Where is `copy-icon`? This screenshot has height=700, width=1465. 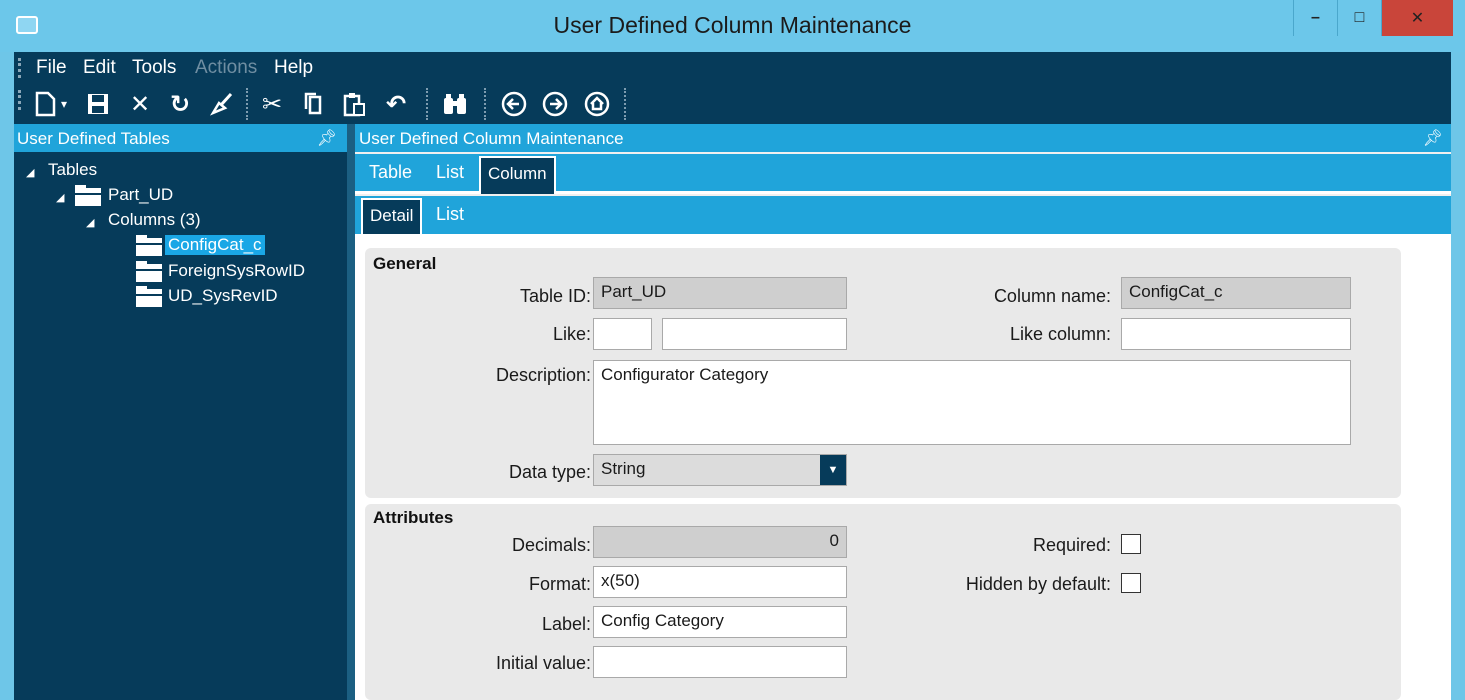 copy-icon is located at coordinates (314, 104).